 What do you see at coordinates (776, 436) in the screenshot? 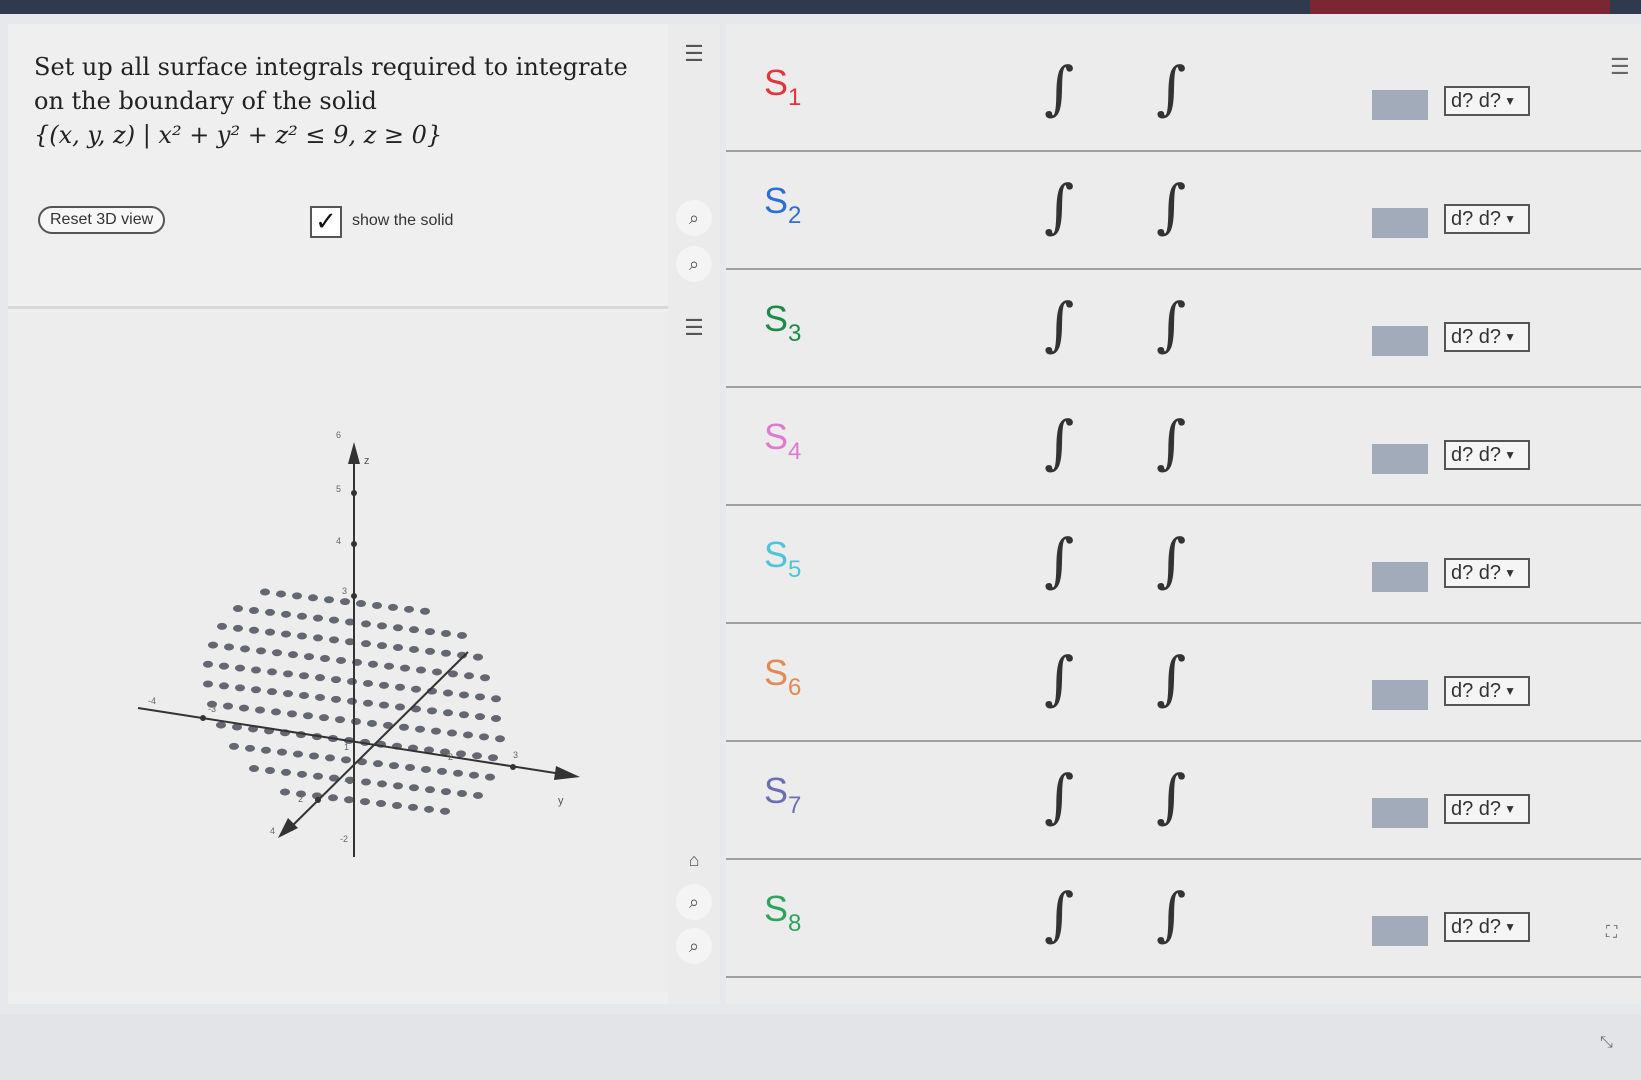
I see `surface-name: S` at bounding box center [776, 436].